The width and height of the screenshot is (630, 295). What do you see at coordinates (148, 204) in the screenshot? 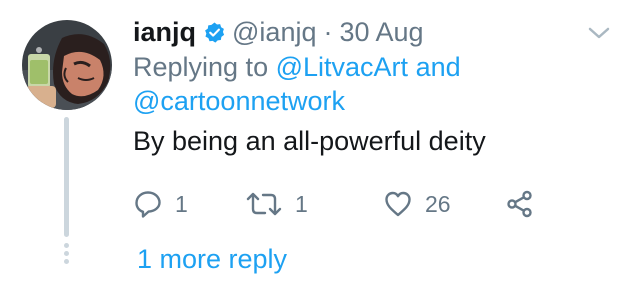
I see `reply-icon` at bounding box center [148, 204].